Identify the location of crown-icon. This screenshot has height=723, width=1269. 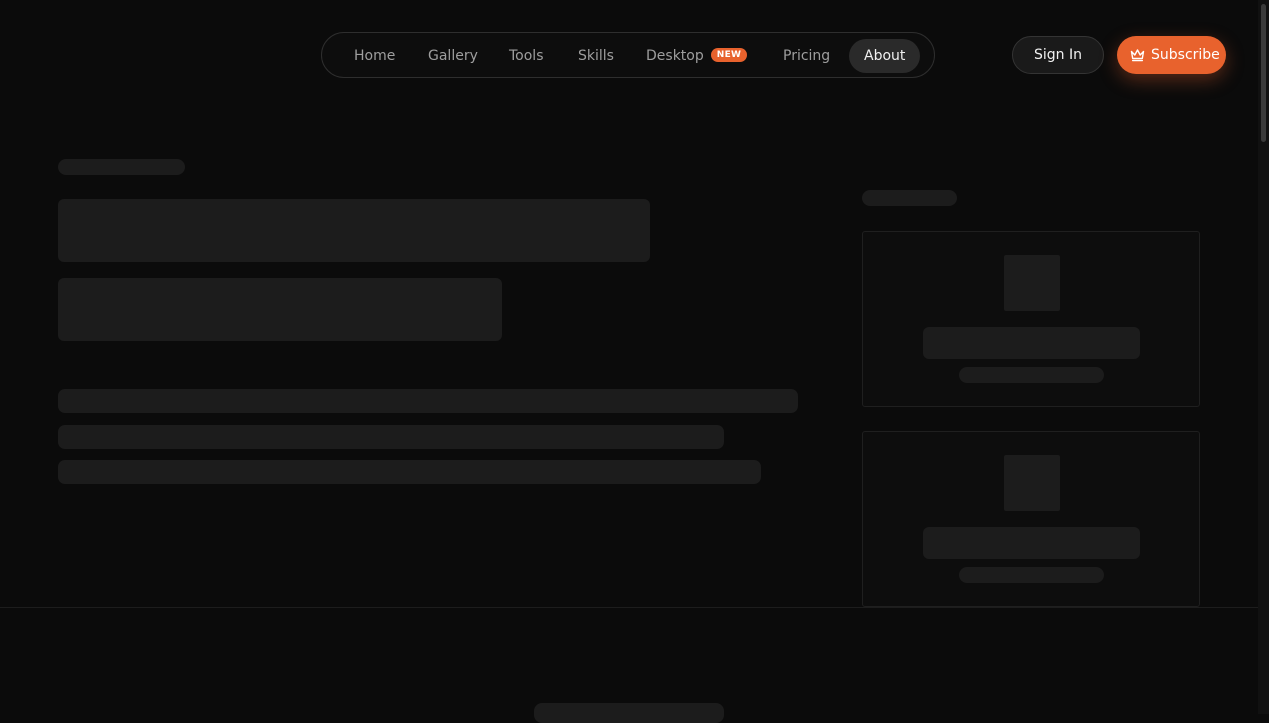
(1137, 55).